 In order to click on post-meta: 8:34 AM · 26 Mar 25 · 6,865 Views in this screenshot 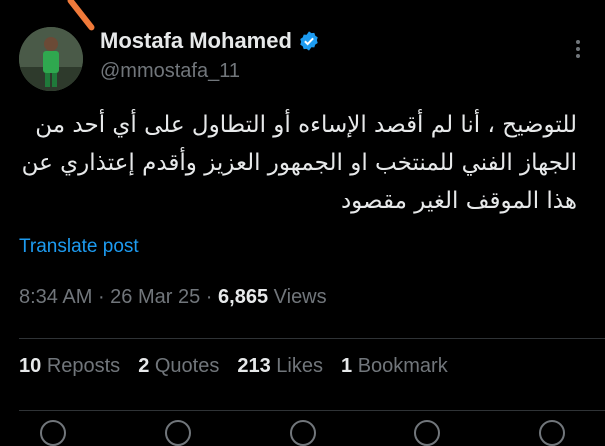, I will do `click(173, 297)`.